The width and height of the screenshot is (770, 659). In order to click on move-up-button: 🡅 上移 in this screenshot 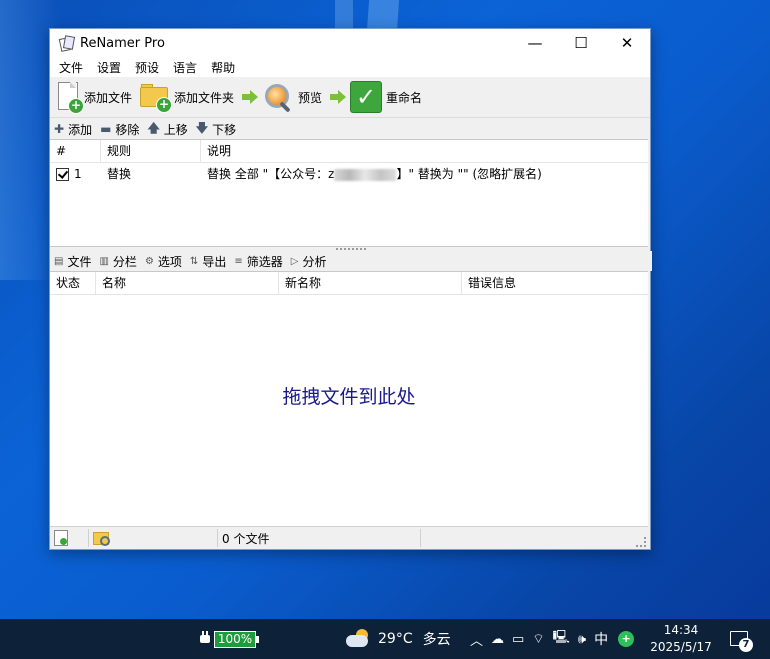, I will do `click(167, 129)`.